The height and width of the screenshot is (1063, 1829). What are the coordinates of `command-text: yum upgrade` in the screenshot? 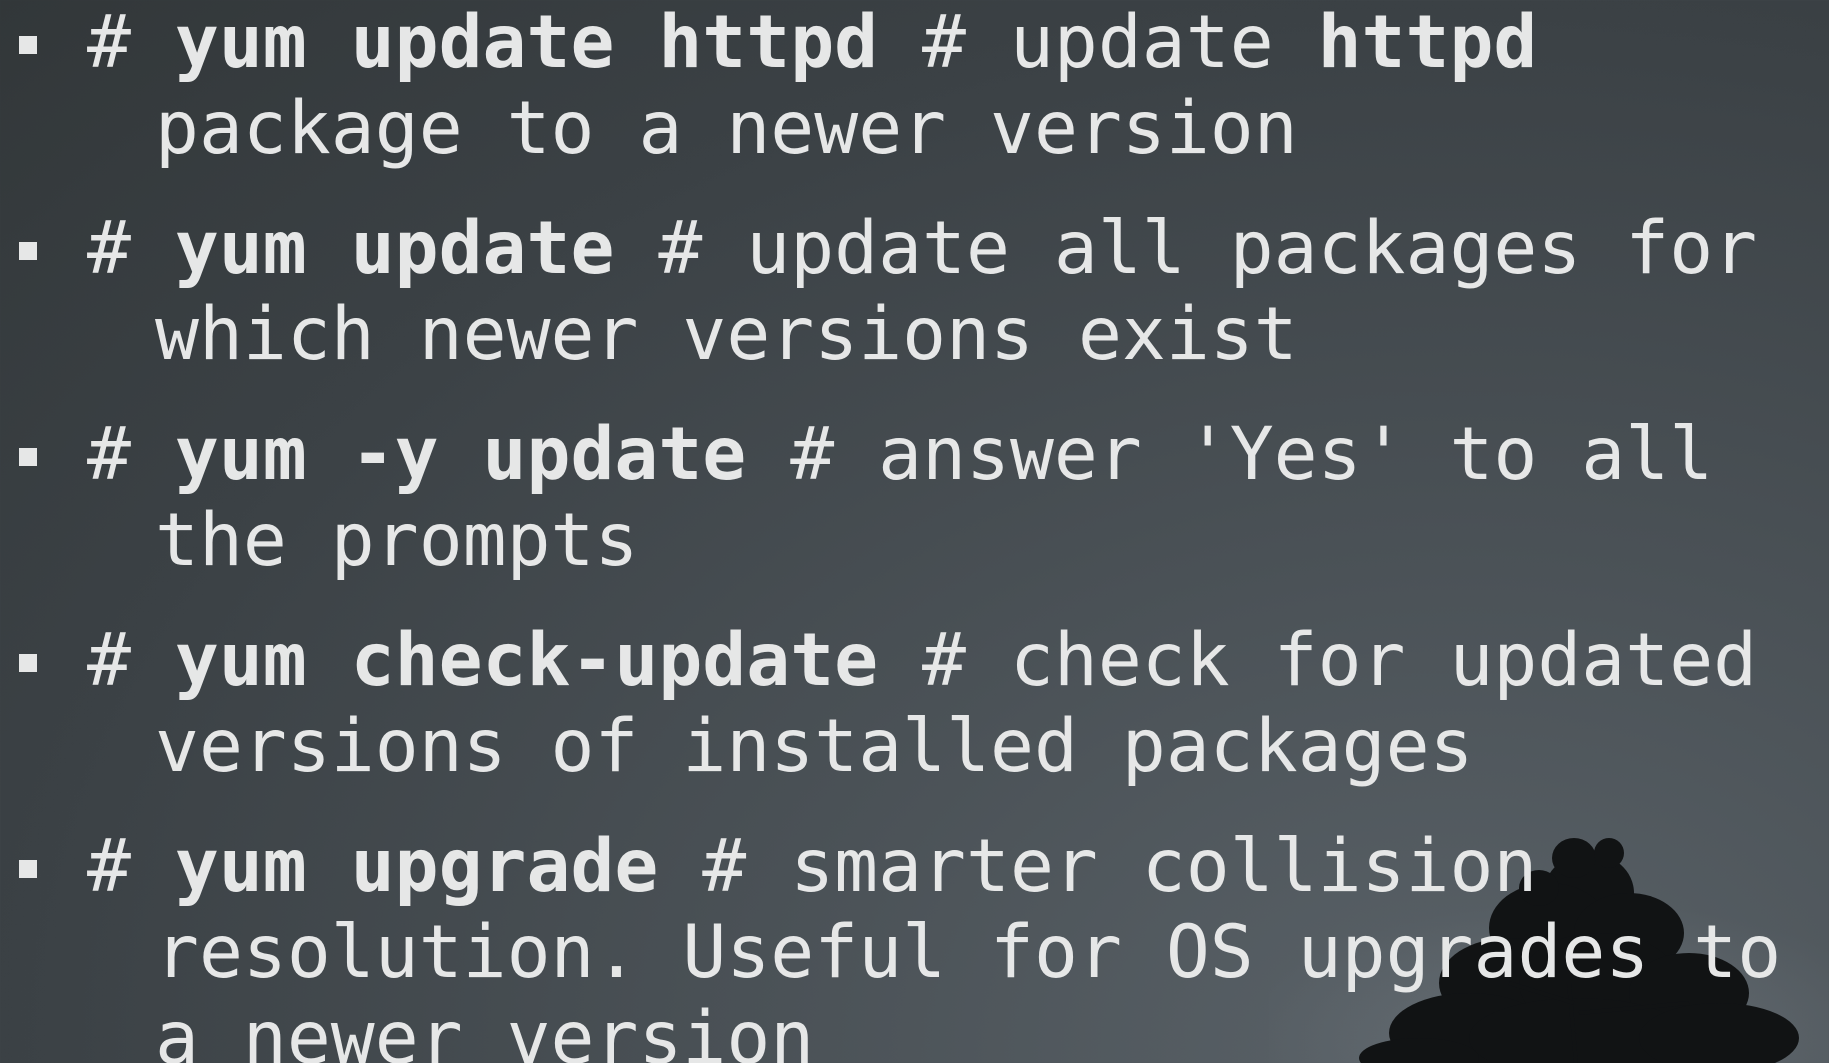 It's located at (416, 866).